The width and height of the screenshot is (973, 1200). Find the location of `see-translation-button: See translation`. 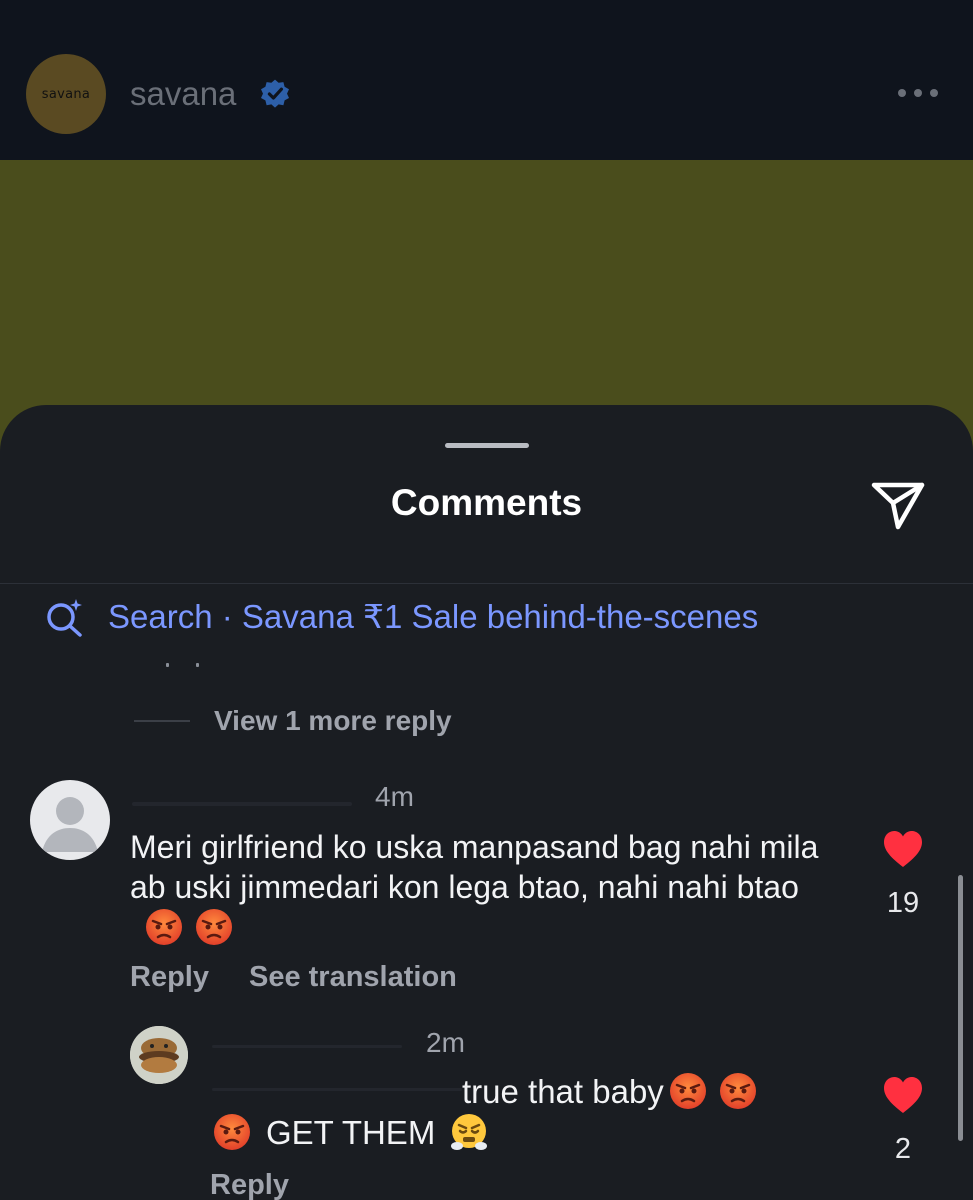

see-translation-button: See translation is located at coordinates (353, 977).